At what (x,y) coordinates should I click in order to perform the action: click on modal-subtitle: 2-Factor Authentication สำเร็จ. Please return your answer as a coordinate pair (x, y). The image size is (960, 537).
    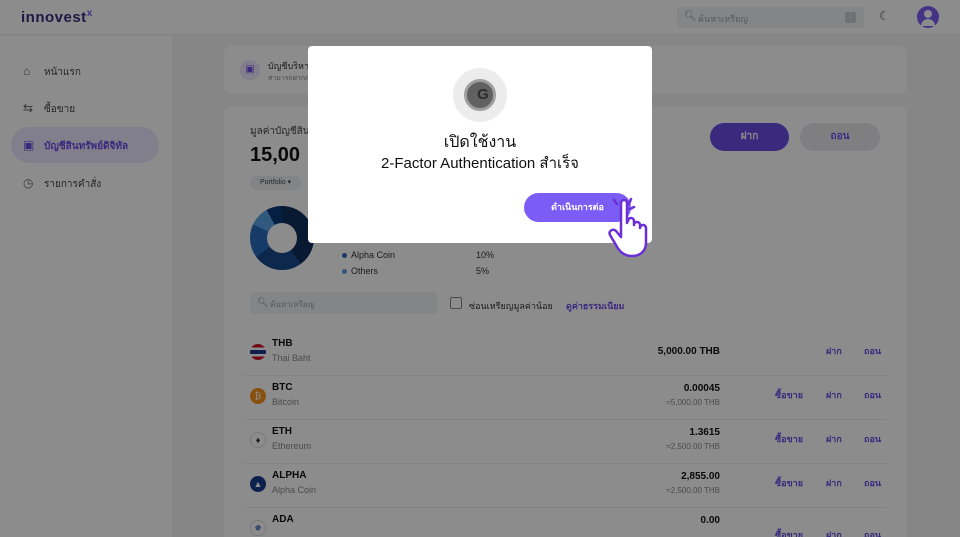
    Looking at the image, I should click on (480, 163).